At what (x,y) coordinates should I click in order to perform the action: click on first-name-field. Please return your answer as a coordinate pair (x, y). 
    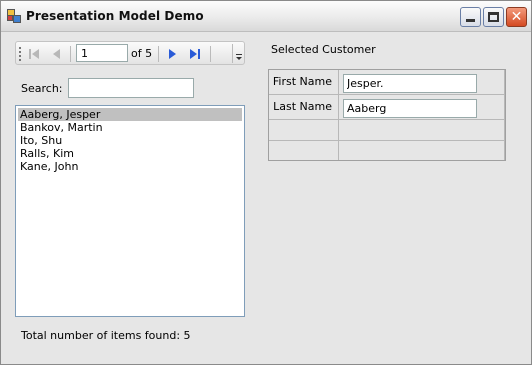
    Looking at the image, I should click on (410, 83).